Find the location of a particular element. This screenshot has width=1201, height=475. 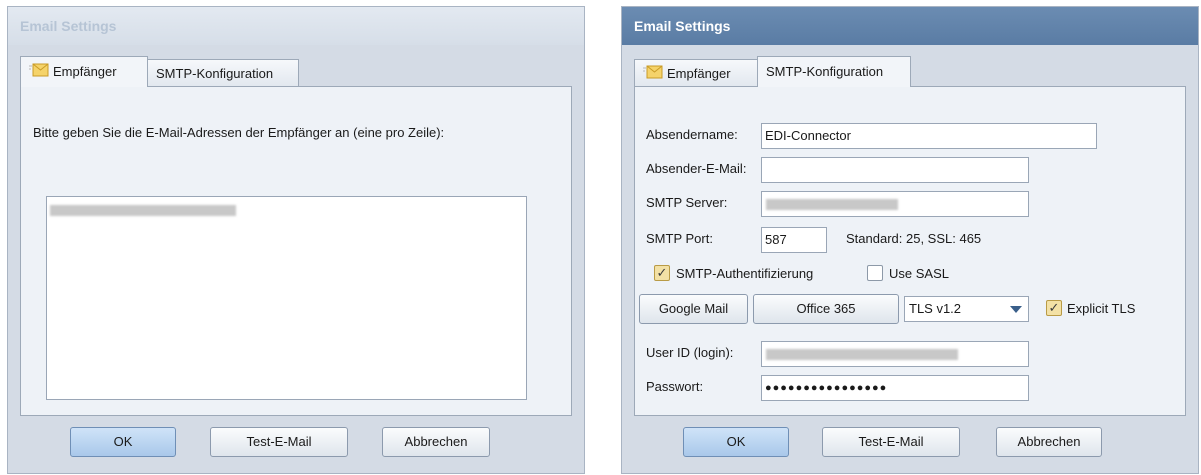

user-id-input is located at coordinates (895, 354).